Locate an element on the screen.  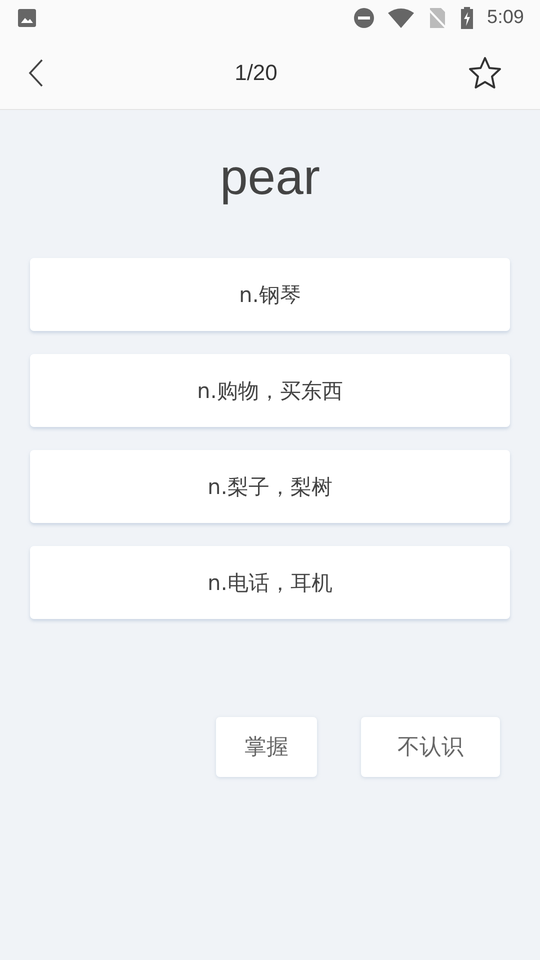
answer-option: n.钢琴 is located at coordinates (270, 294).